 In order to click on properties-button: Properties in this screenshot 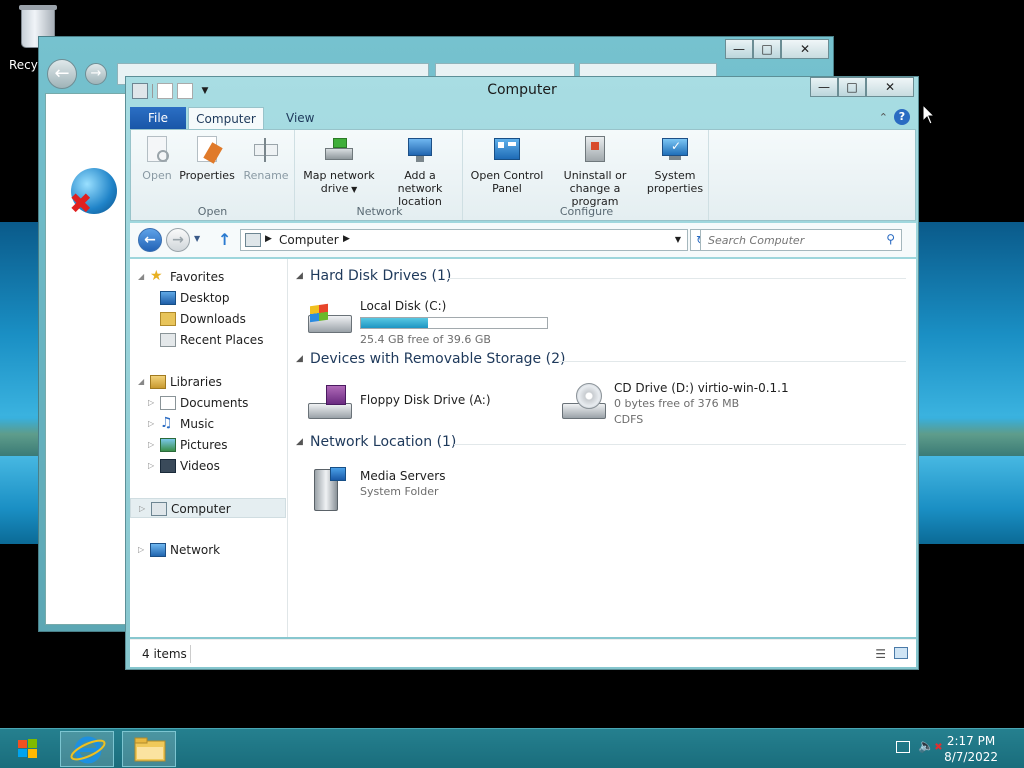, I will do `click(207, 158)`.